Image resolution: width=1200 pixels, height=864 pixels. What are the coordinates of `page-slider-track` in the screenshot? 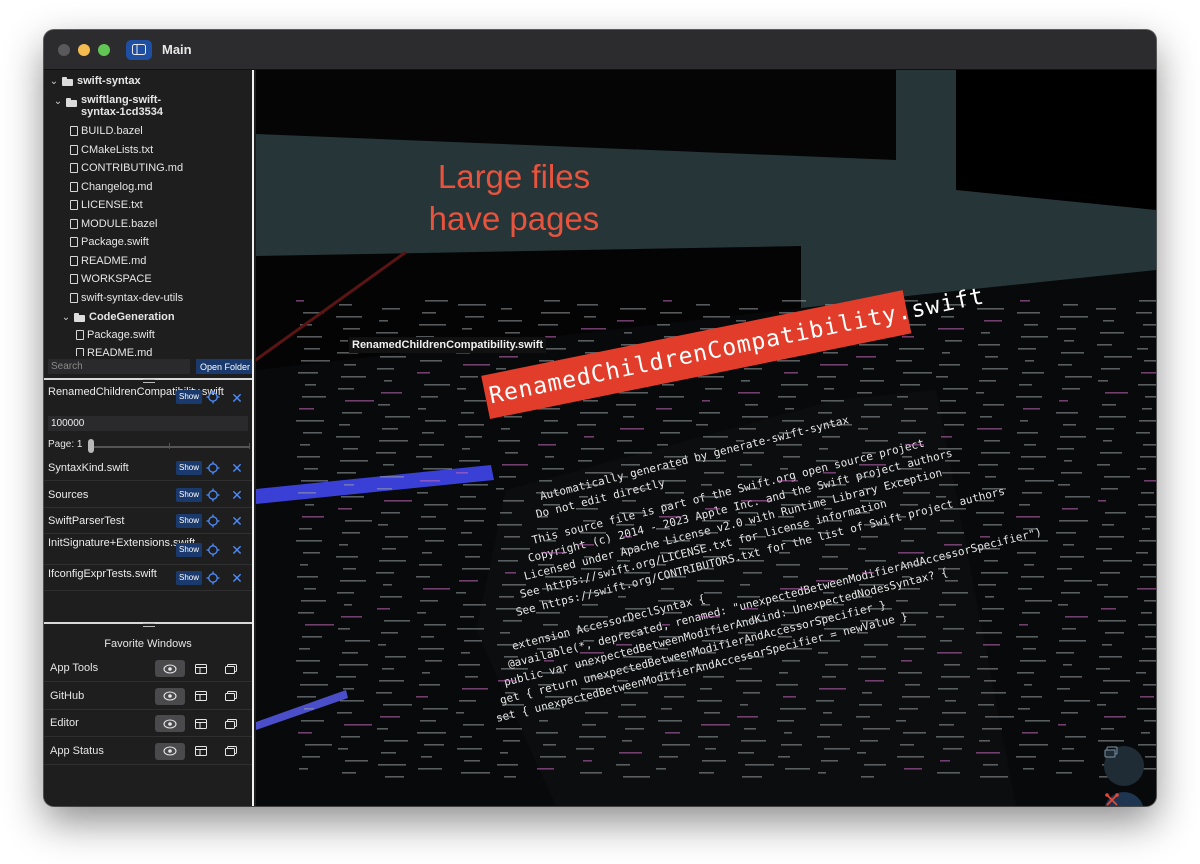 It's located at (170, 447).